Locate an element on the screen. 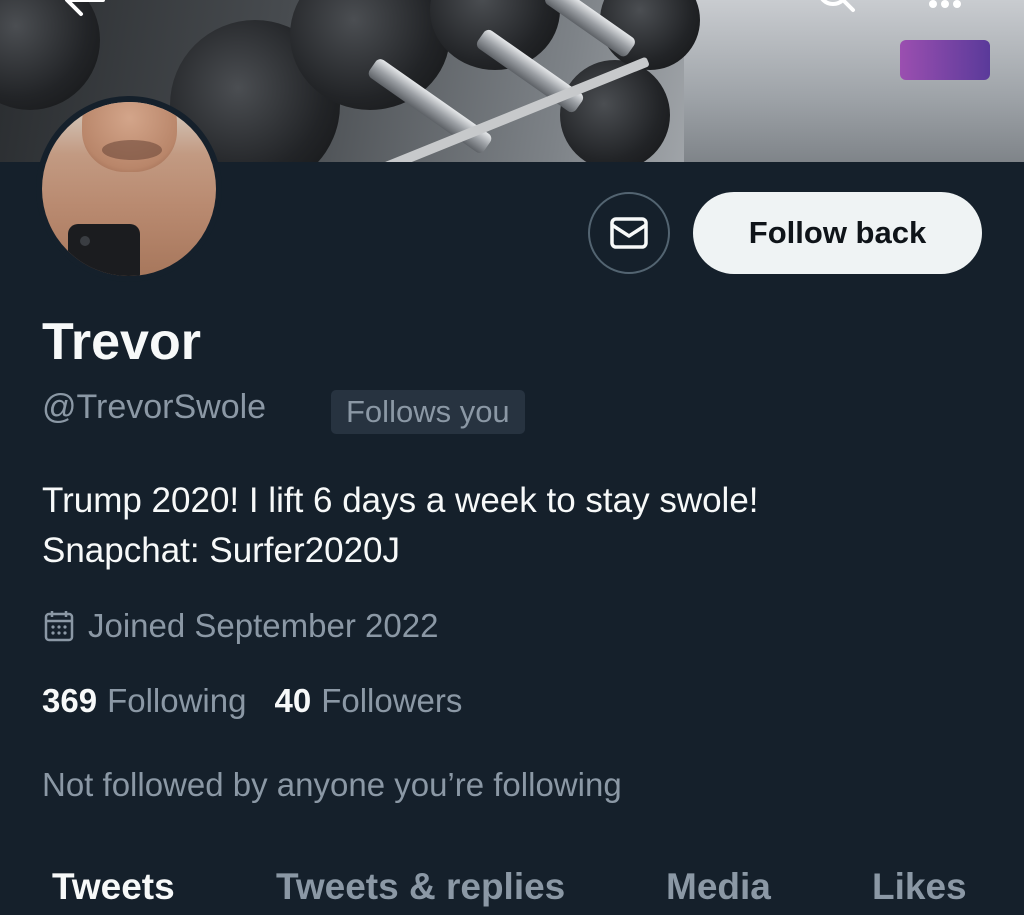 This screenshot has height=915, width=1024. following-label: Following is located at coordinates (177, 700).